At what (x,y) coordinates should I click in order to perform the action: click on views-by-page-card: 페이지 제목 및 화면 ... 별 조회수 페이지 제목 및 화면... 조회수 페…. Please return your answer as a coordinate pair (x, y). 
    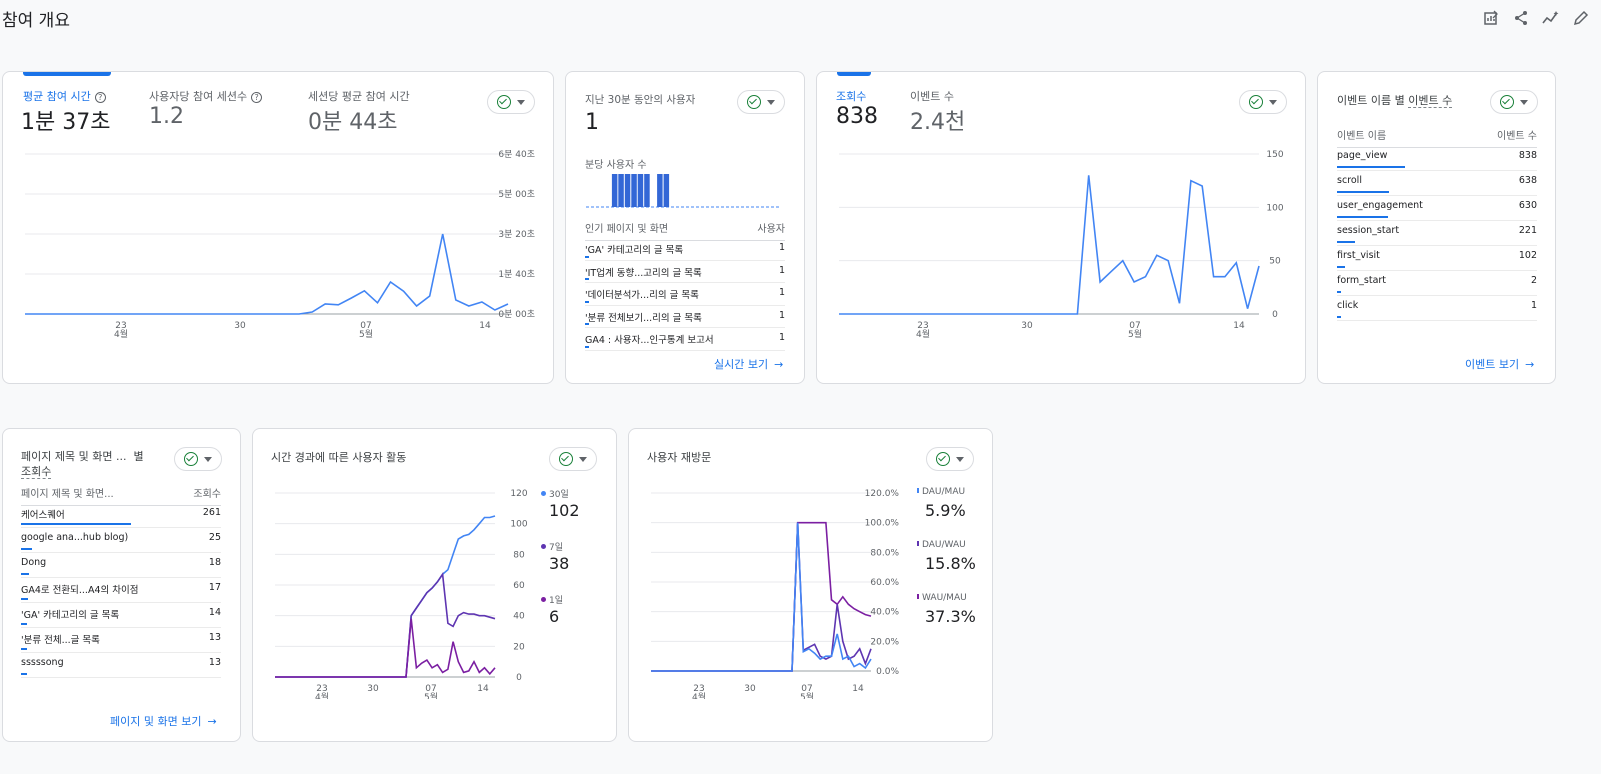
    Looking at the image, I should click on (121, 585).